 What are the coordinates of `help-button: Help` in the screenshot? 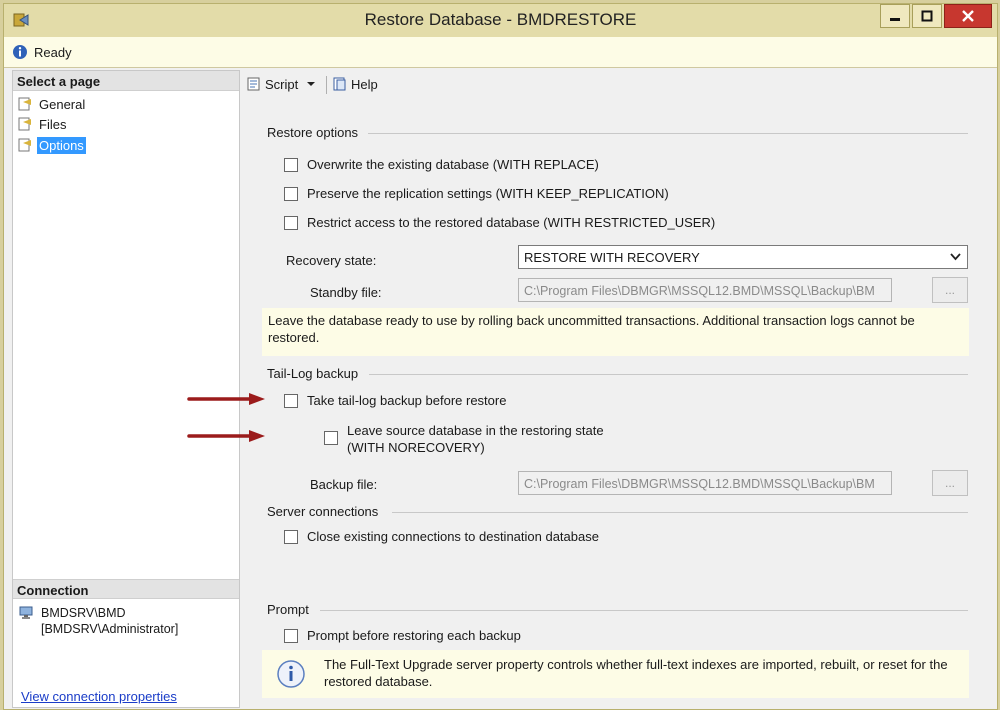 It's located at (355, 84).